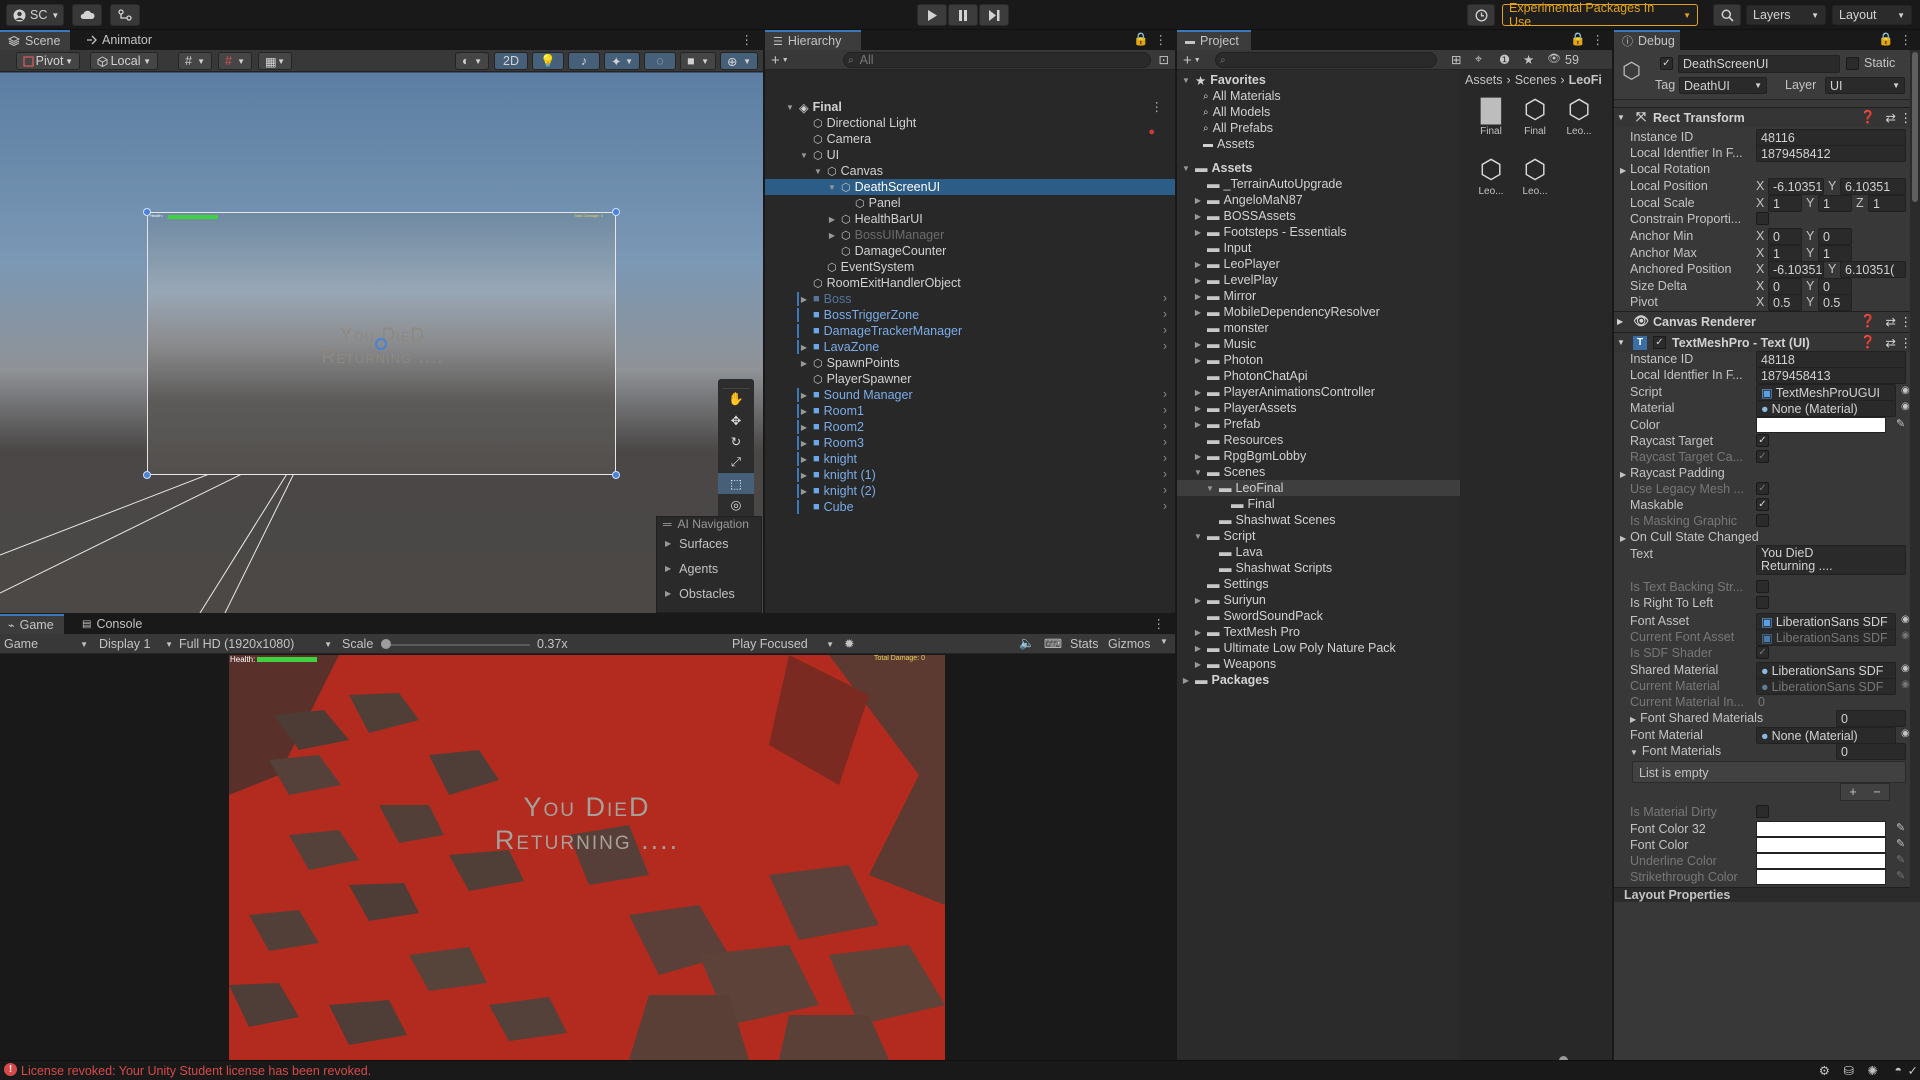 The height and width of the screenshot is (1080, 1920). I want to click on warning-filter-icon: ❶, so click(1504, 59).